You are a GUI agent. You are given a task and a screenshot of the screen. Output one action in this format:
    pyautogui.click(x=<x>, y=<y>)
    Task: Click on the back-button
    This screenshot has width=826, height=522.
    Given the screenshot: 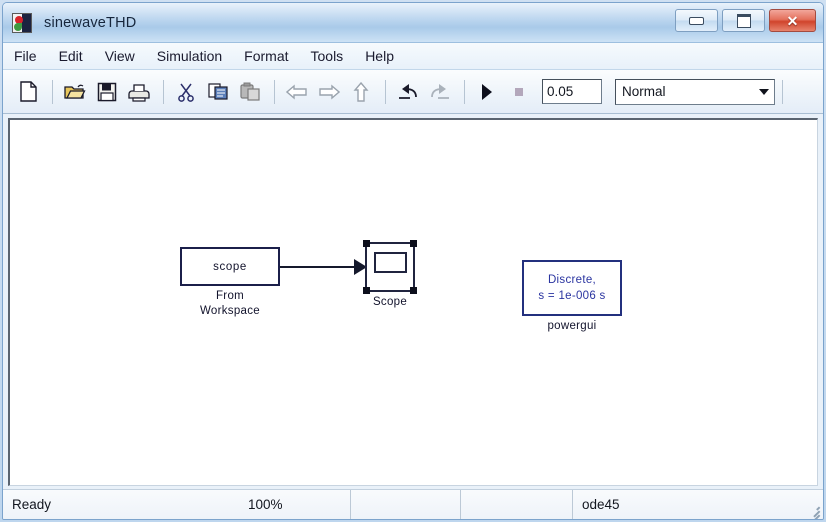 What is the action you would take?
    pyautogui.click(x=297, y=92)
    